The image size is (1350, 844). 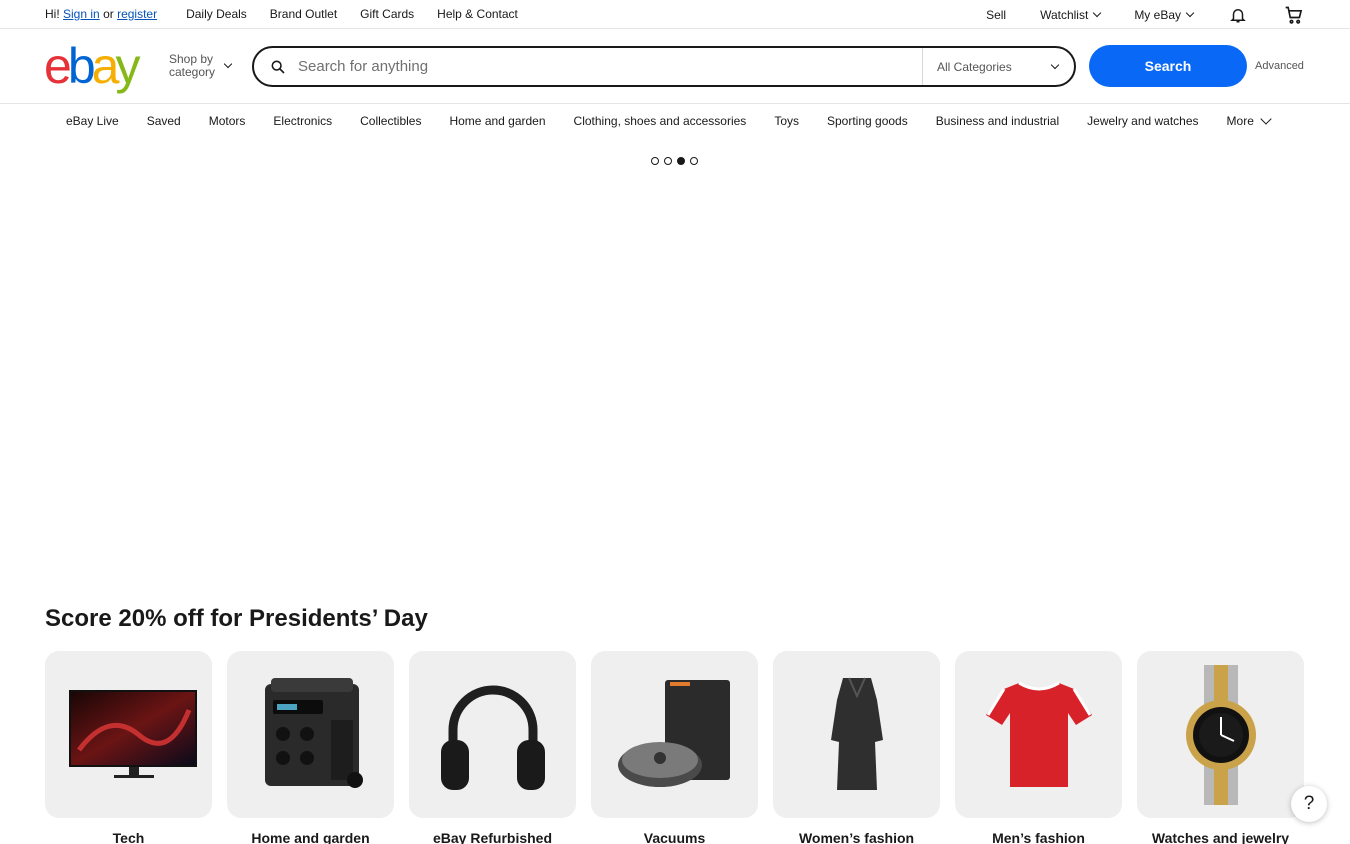 What do you see at coordinates (681, 161) in the screenshot?
I see `carousel-dot-active` at bounding box center [681, 161].